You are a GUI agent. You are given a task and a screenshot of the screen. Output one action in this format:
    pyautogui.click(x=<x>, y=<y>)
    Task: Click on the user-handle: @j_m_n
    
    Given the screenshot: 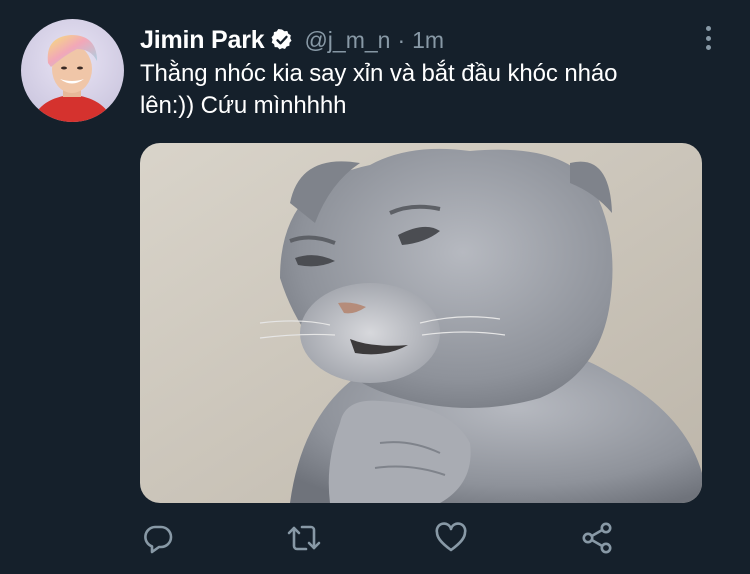 What is the action you would take?
    pyautogui.click(x=347, y=40)
    